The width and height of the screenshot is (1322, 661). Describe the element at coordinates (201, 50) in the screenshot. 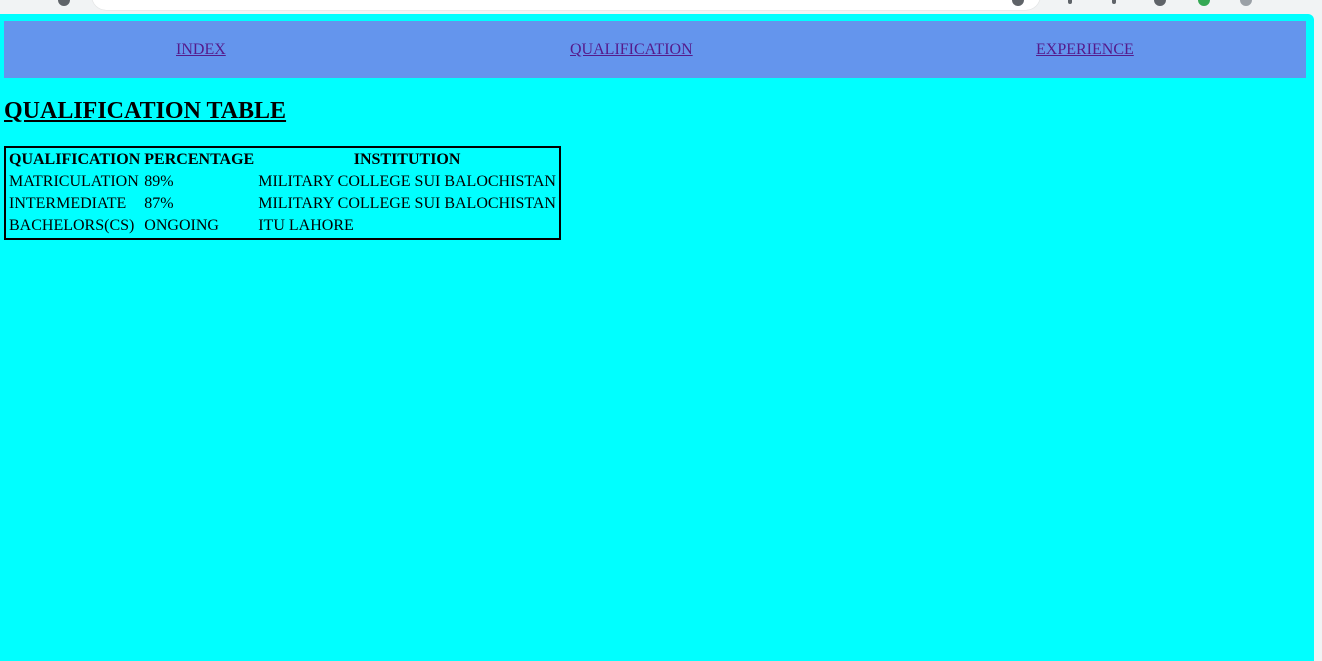

I see `nav-link-index: INDEX` at that location.